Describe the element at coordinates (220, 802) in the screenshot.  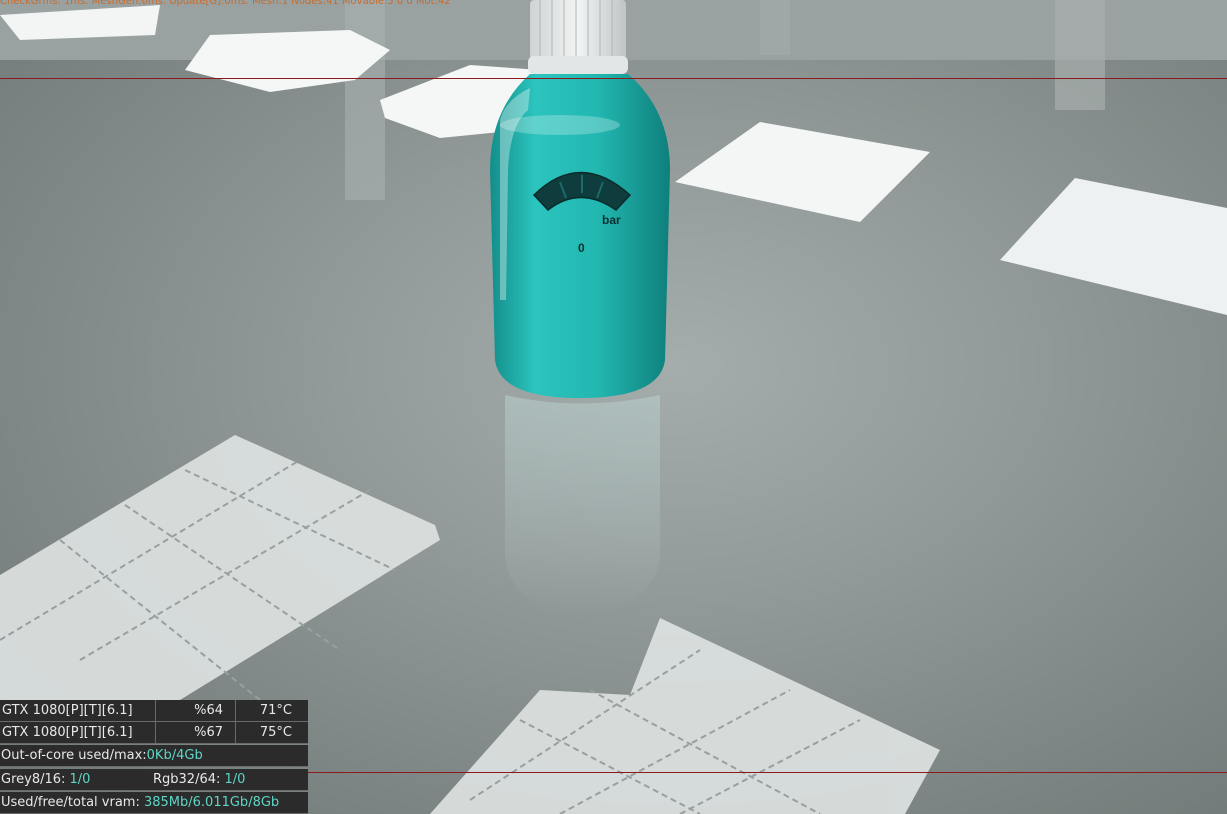
I see `vram-free: 6.011Gb` at that location.